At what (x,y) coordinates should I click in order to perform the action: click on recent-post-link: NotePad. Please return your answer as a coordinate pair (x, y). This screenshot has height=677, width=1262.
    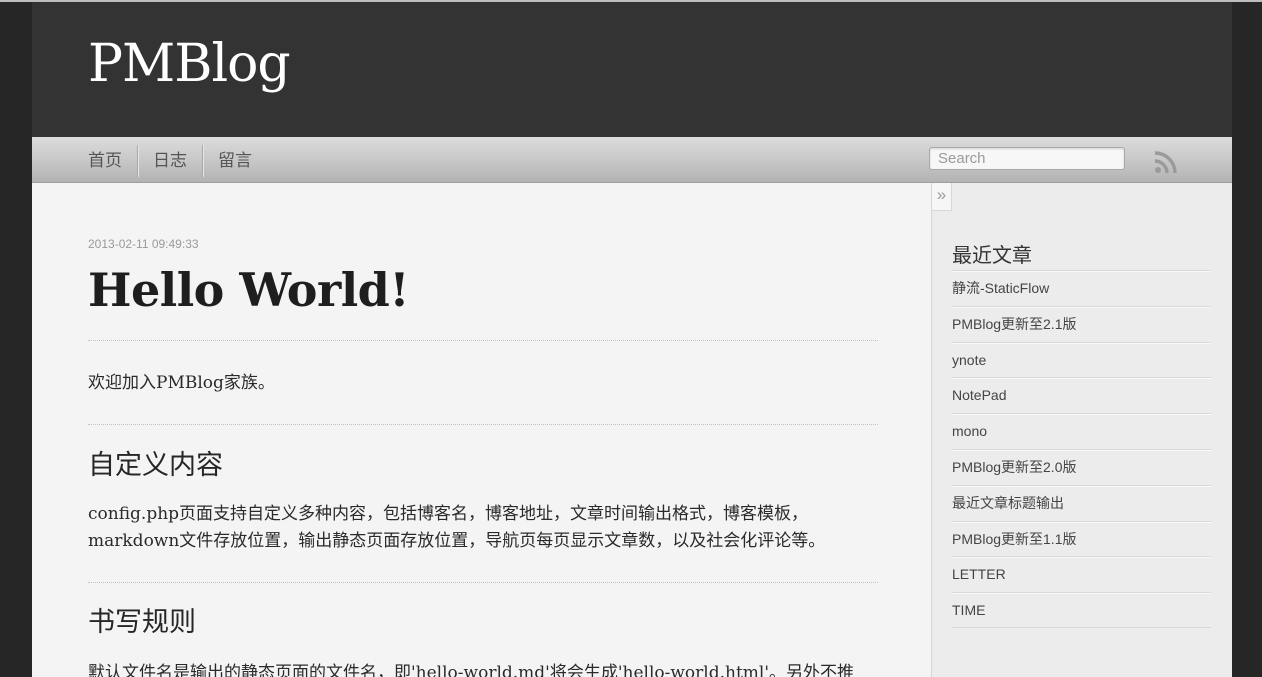
    Looking at the image, I should click on (1081, 395).